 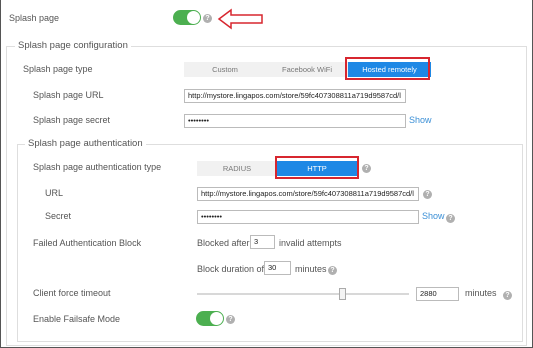 What do you see at coordinates (58, 69) in the screenshot?
I see `splash-type-label: Splash page type` at bounding box center [58, 69].